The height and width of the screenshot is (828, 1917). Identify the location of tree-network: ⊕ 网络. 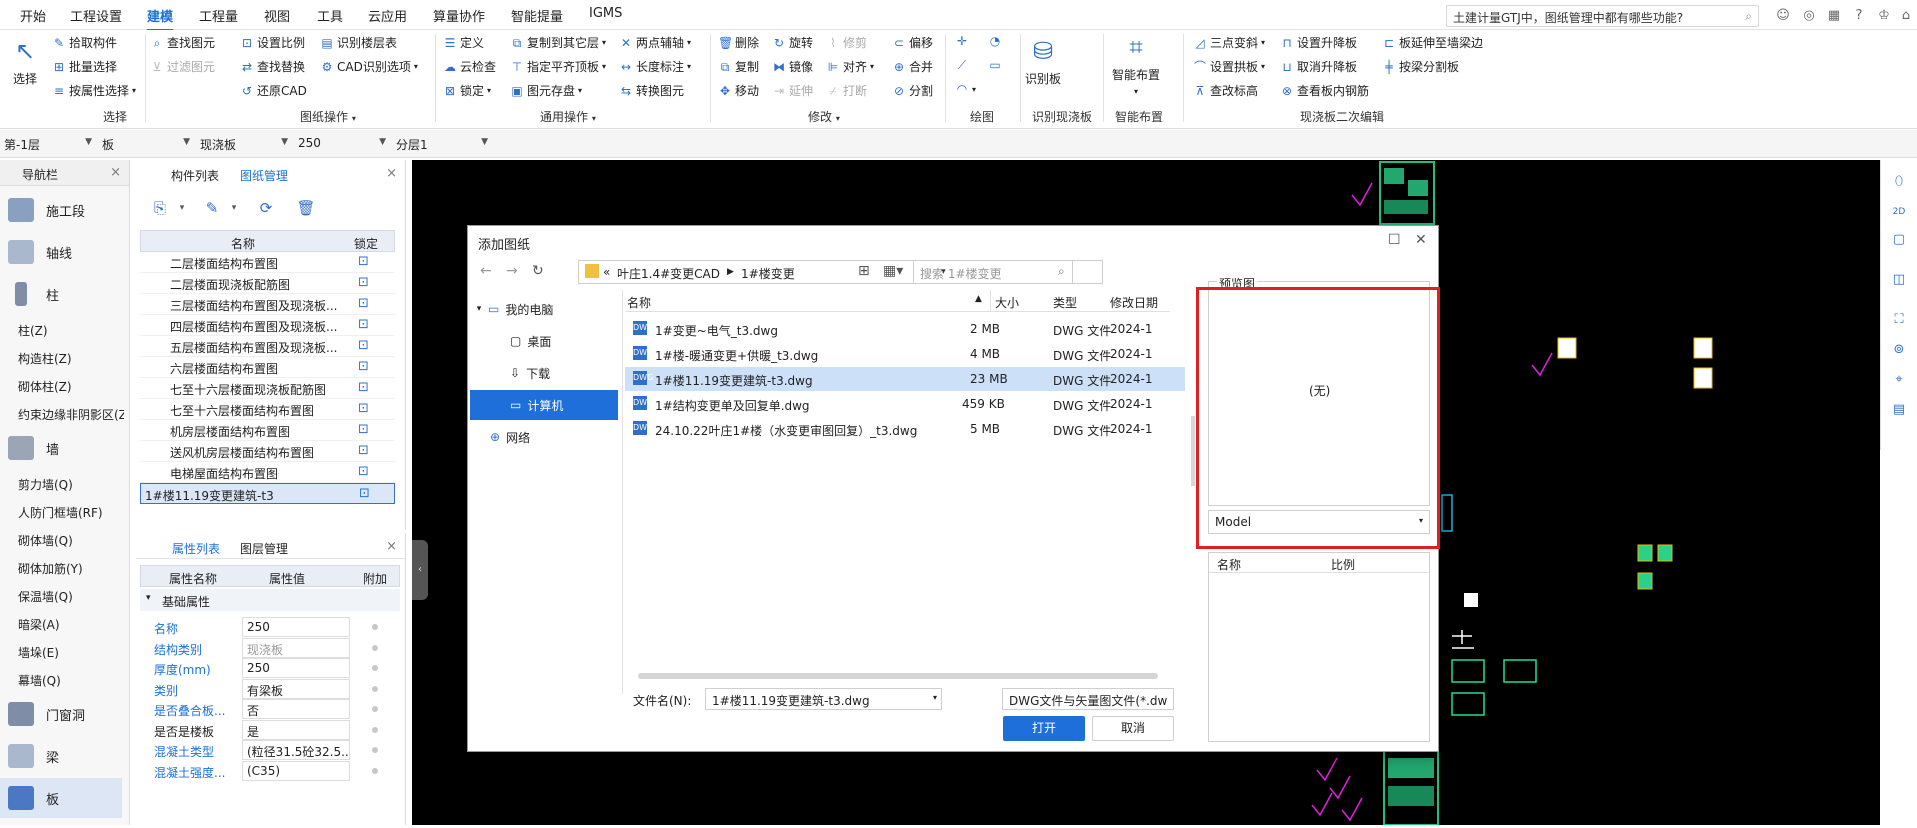
(544, 437).